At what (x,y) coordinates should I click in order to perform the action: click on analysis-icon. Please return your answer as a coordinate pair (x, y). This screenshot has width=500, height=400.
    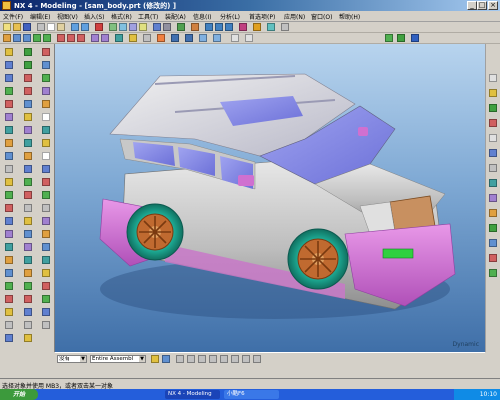
    Looking at the image, I should click on (271, 27).